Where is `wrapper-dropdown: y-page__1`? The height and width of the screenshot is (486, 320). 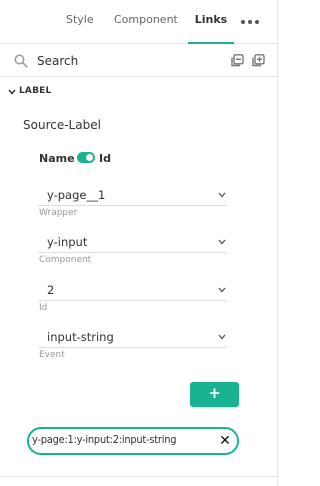
wrapper-dropdown: y-page__1 is located at coordinates (132, 195).